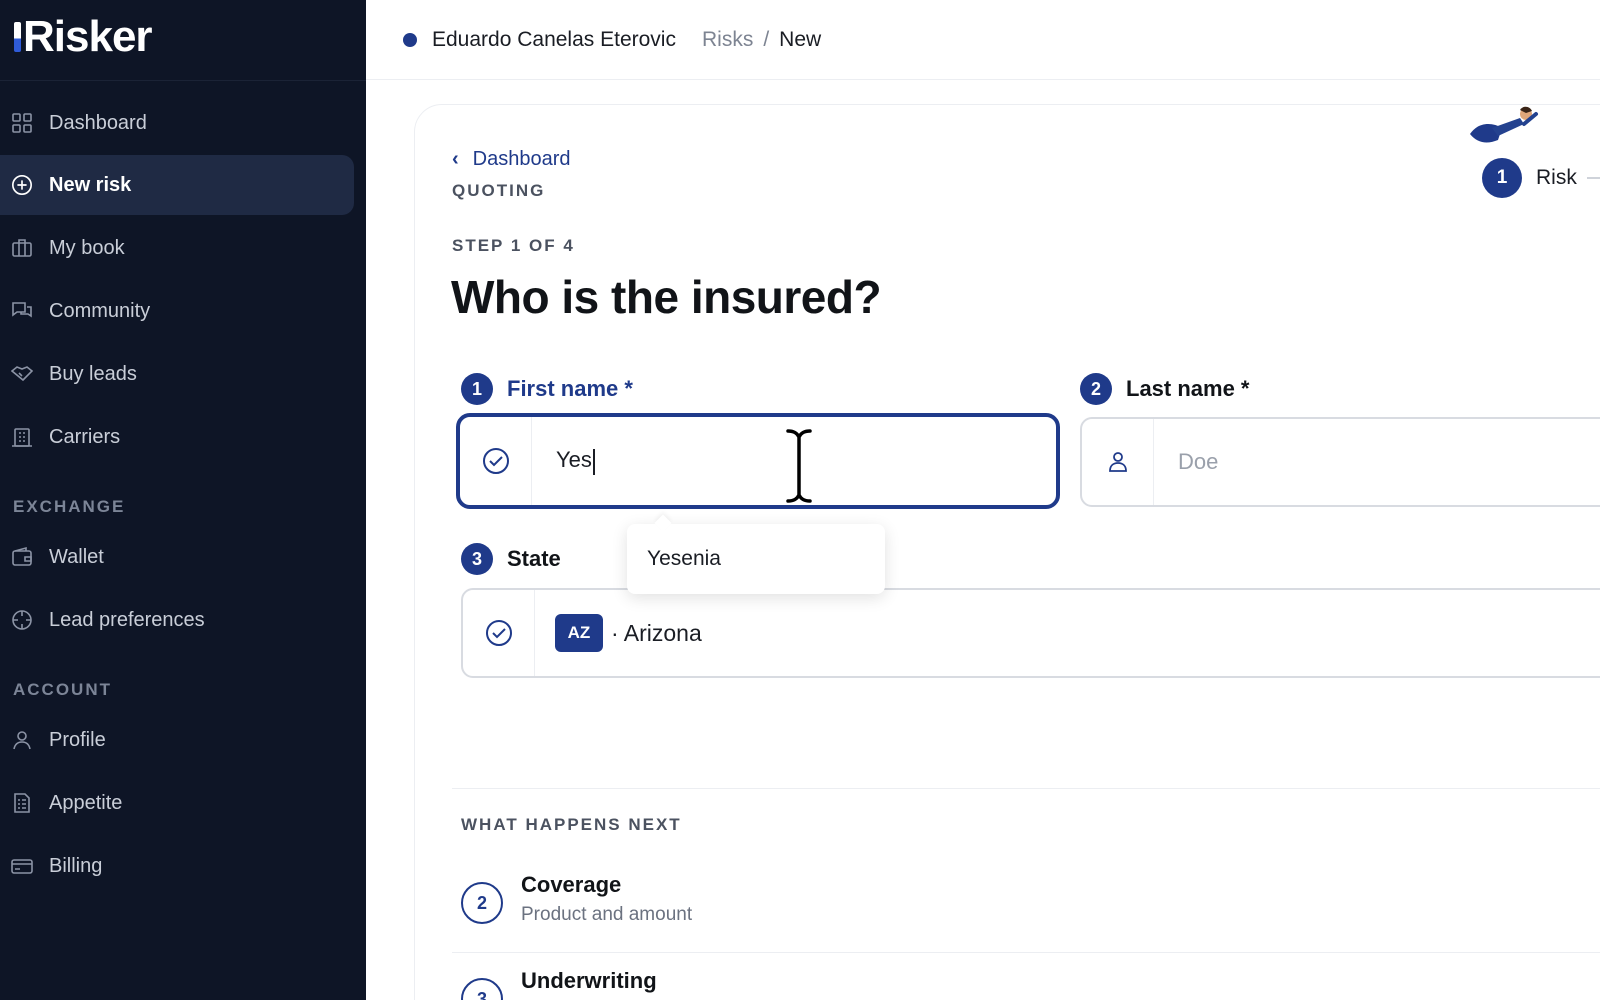 The width and height of the screenshot is (1600, 1000). What do you see at coordinates (799, 466) in the screenshot?
I see `text-cursor-icon` at bounding box center [799, 466].